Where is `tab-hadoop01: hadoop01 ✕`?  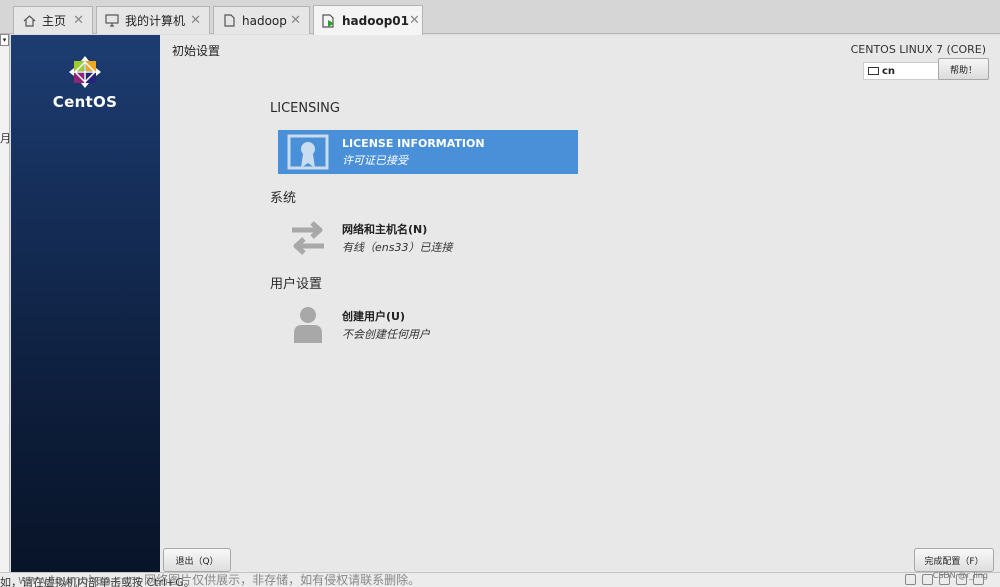 tab-hadoop01: hadoop01 ✕ is located at coordinates (368, 20).